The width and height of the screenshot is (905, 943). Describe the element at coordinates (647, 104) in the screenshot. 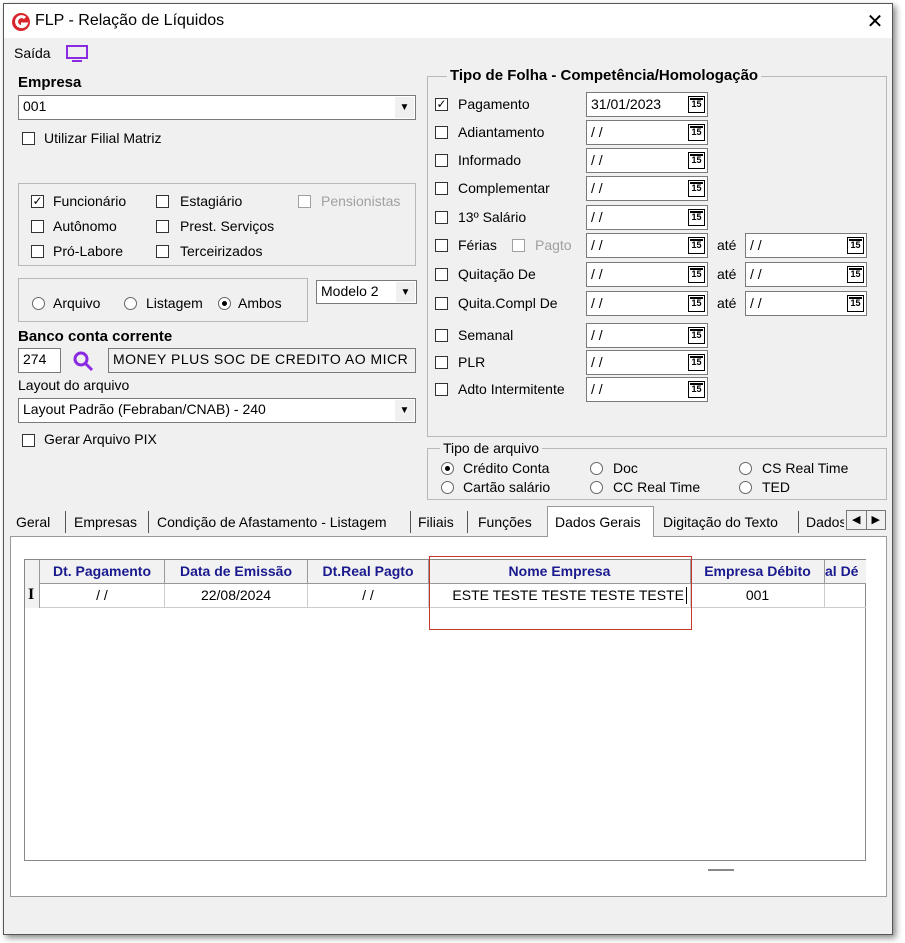

I see `folha-date-input: 31/01/2023 15` at that location.